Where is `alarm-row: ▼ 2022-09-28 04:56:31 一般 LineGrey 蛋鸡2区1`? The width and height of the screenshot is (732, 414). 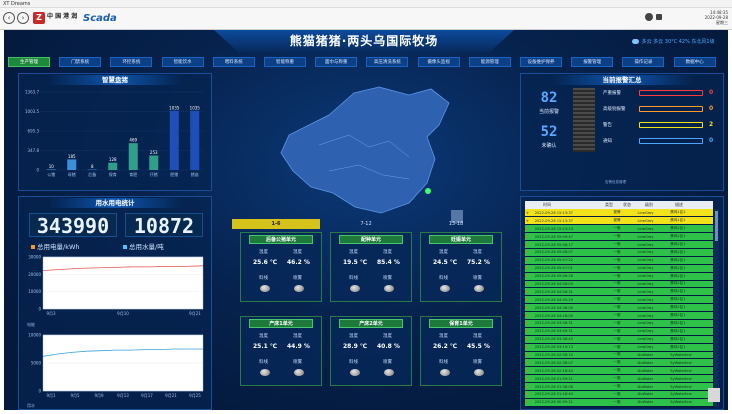
alarm-row: ▼ 2022-09-28 04:56:31 一般 LineGrey 蛋鸡2区1 is located at coordinates (619, 292).